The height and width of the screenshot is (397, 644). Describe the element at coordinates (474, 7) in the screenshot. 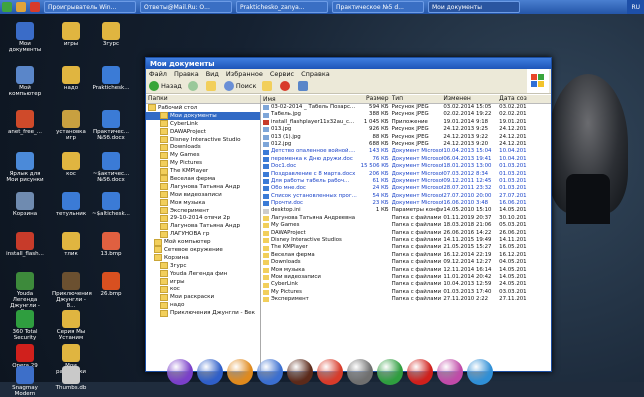

I see `taskbar-task: Мои документы` at that location.